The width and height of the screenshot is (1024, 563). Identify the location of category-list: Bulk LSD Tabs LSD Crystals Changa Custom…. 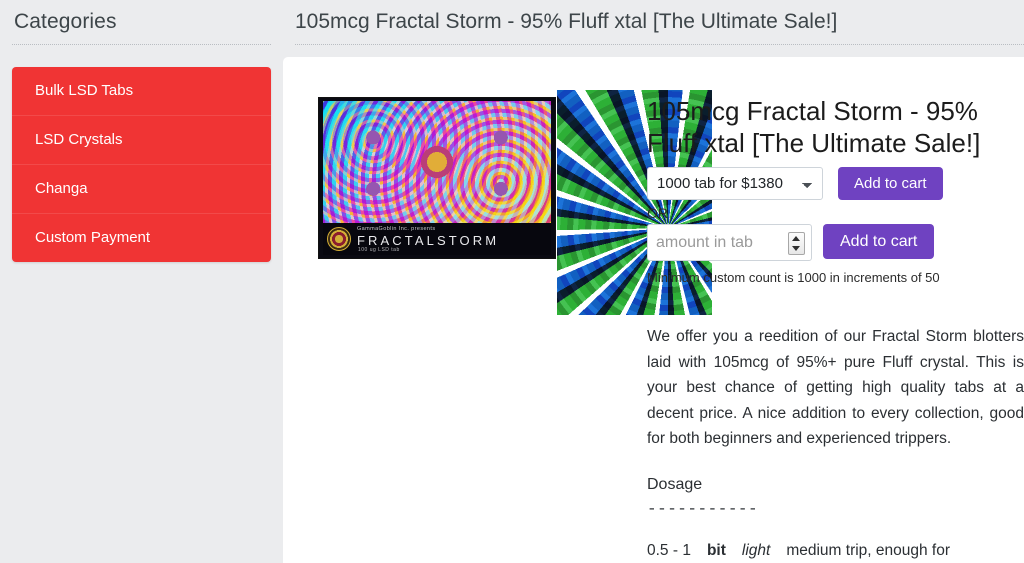
(141, 164).